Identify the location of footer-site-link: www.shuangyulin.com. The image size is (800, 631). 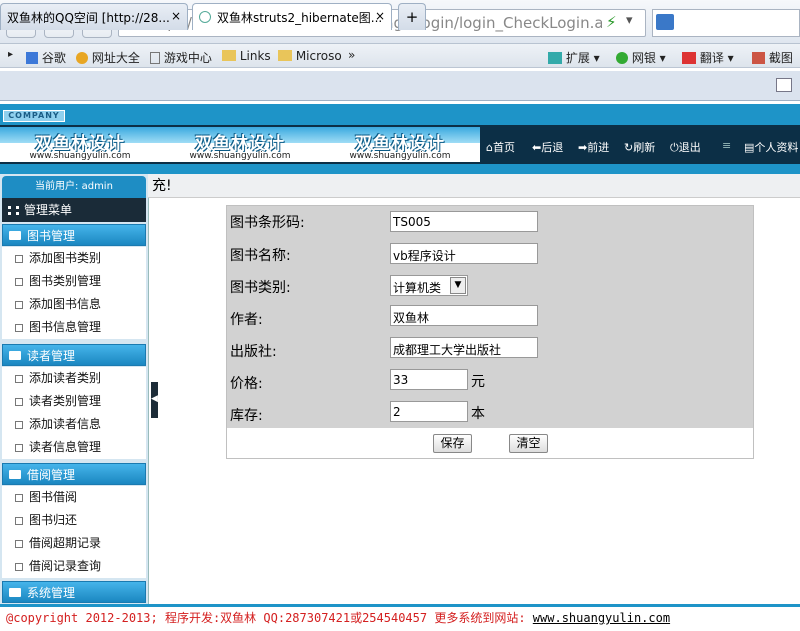
(601, 618).